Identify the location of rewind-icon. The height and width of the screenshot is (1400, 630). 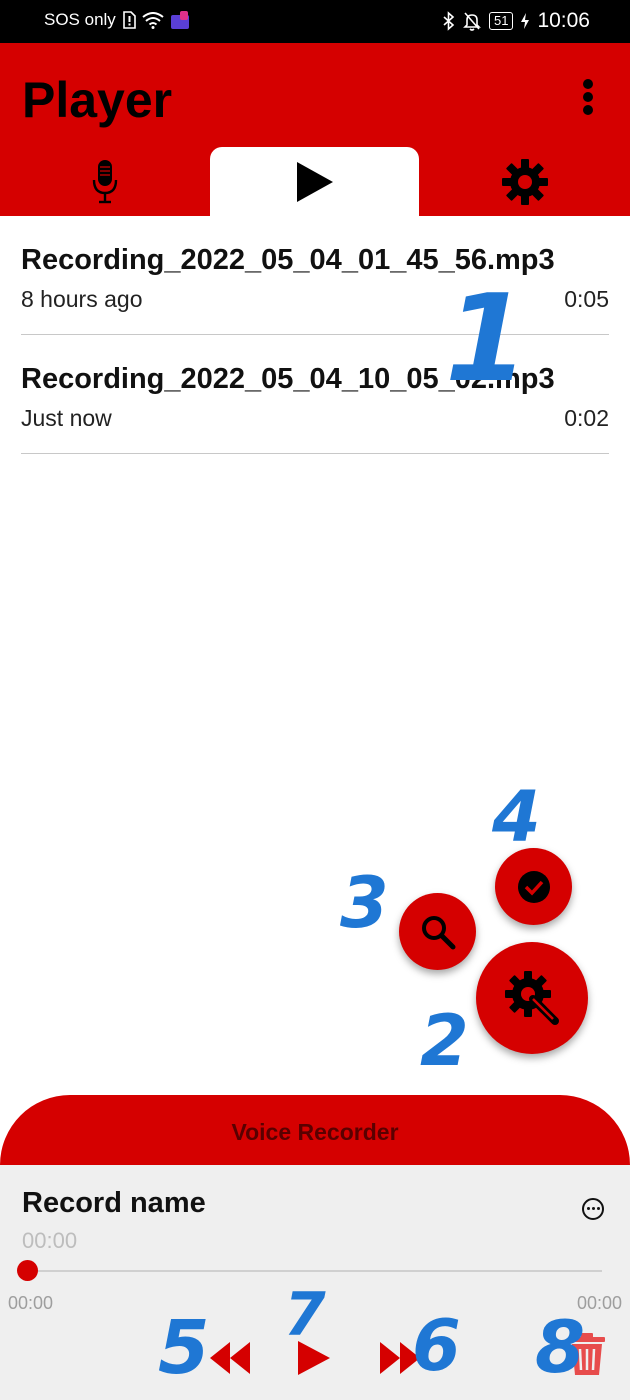
(230, 1358).